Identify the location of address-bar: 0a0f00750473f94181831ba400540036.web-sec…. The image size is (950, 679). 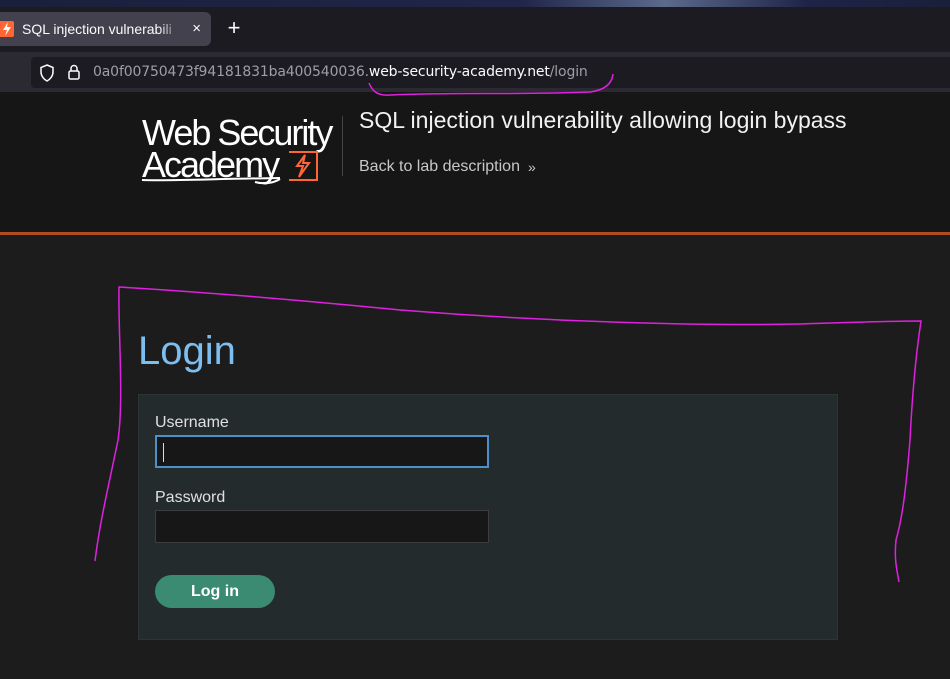
(490, 72).